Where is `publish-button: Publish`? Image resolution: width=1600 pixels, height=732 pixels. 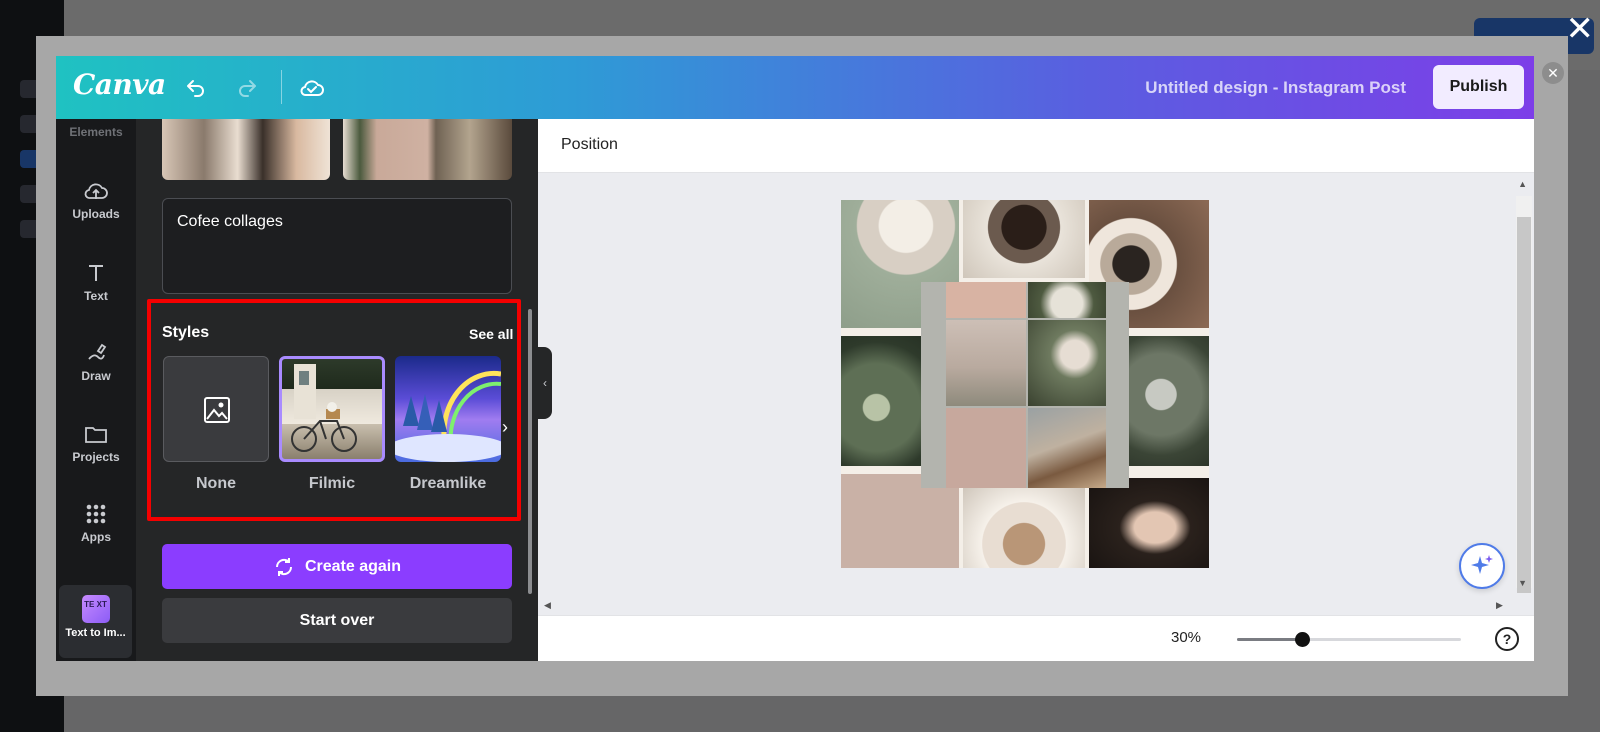
publish-button: Publish is located at coordinates (1478, 87).